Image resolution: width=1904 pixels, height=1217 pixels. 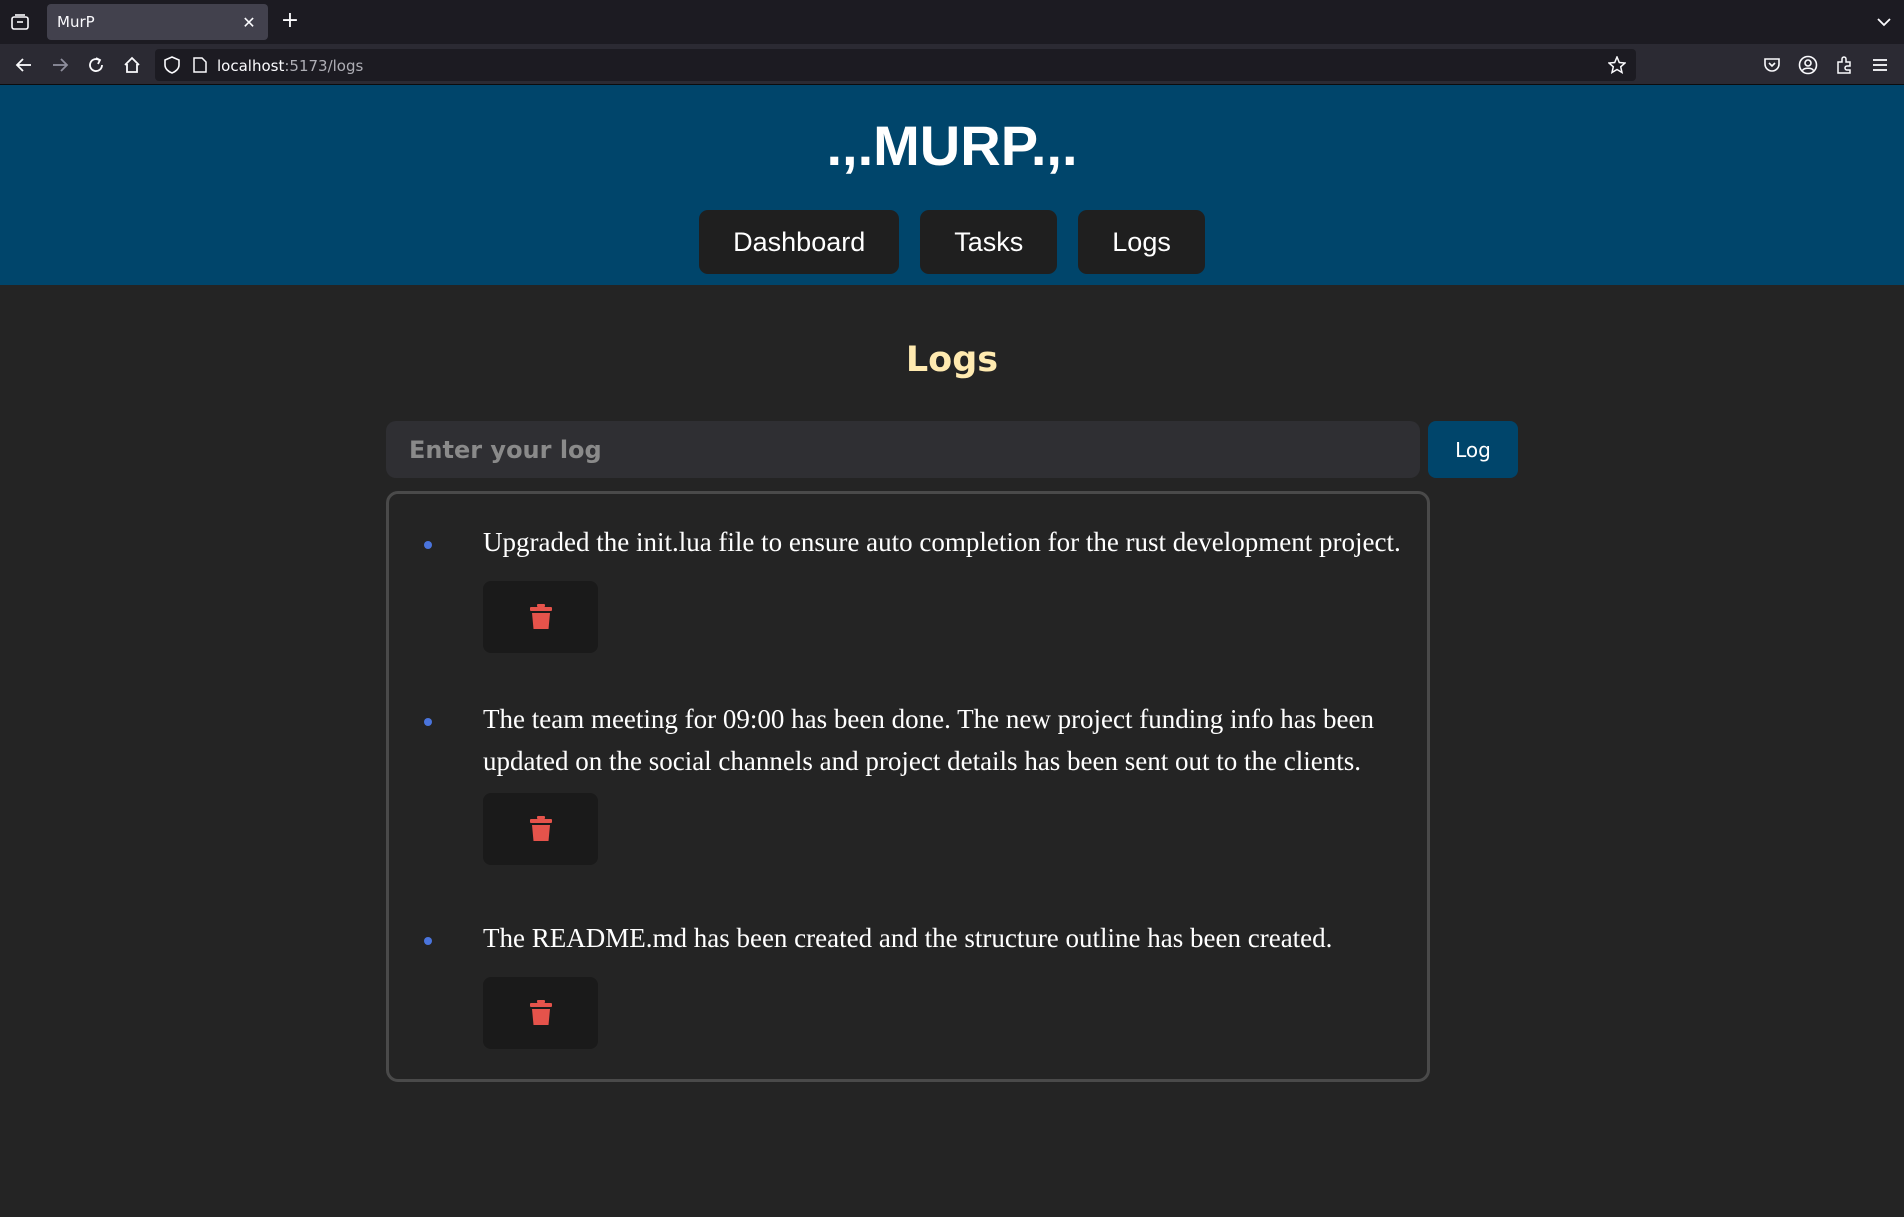 I want to click on url-host: localhost, so click(x=251, y=66).